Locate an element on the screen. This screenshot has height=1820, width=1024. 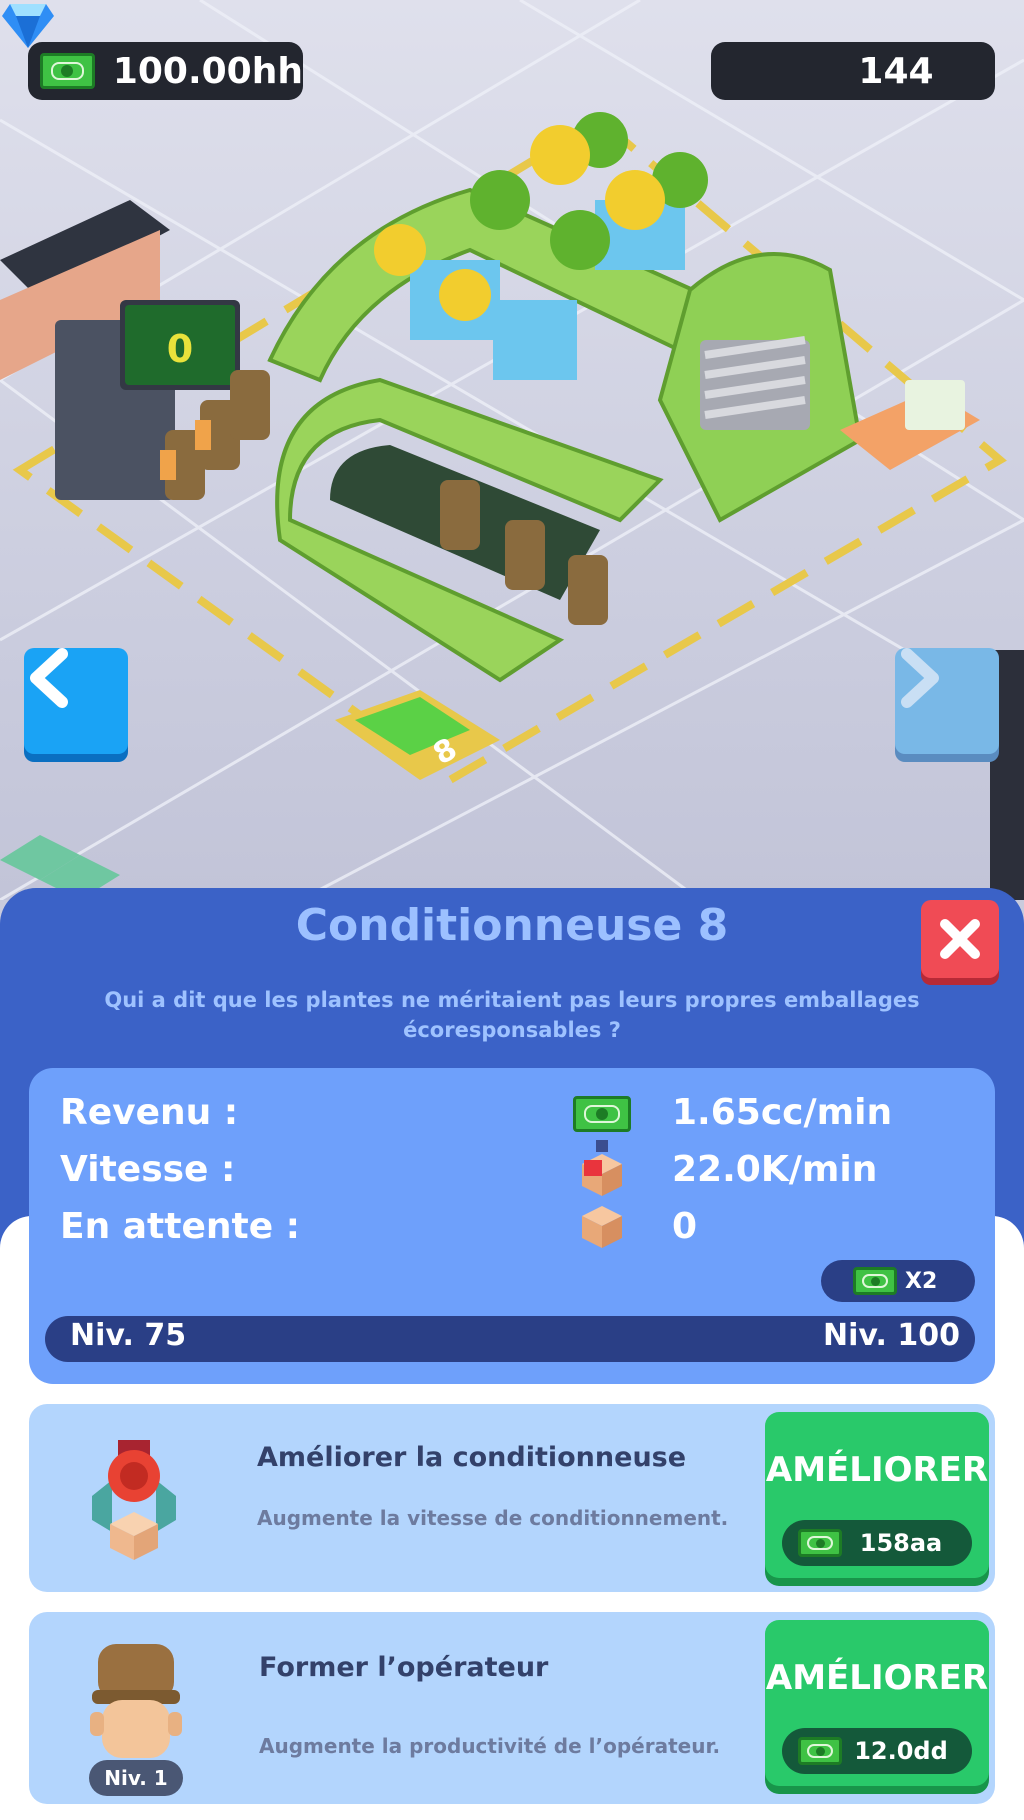
current-level: Niv. 75 is located at coordinates (128, 1335).